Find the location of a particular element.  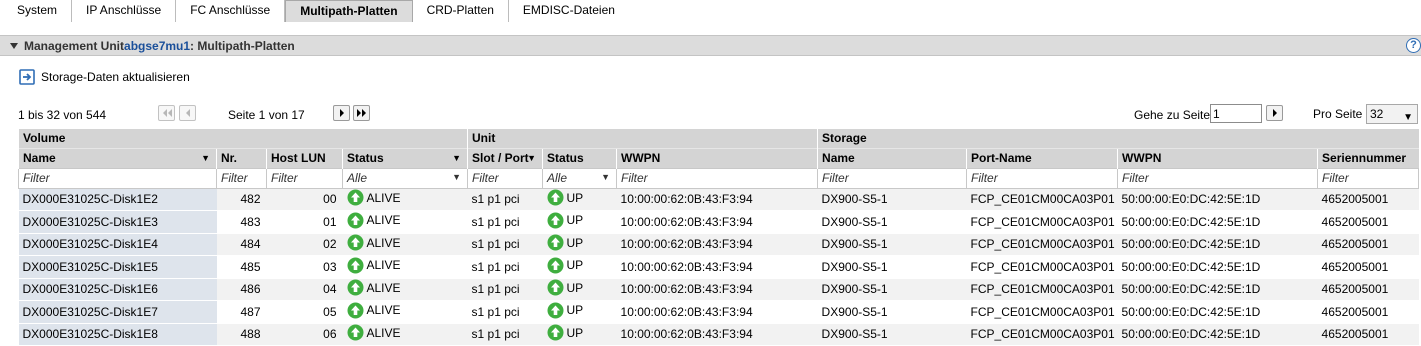

filter-nr: Filter is located at coordinates (241, 178).